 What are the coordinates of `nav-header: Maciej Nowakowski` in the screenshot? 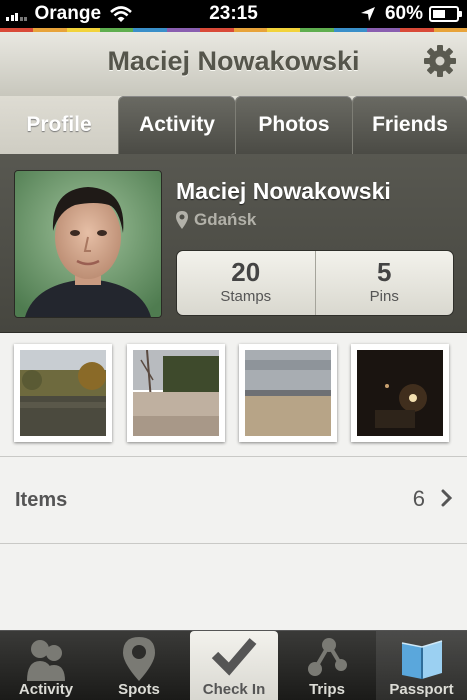 It's located at (233, 64).